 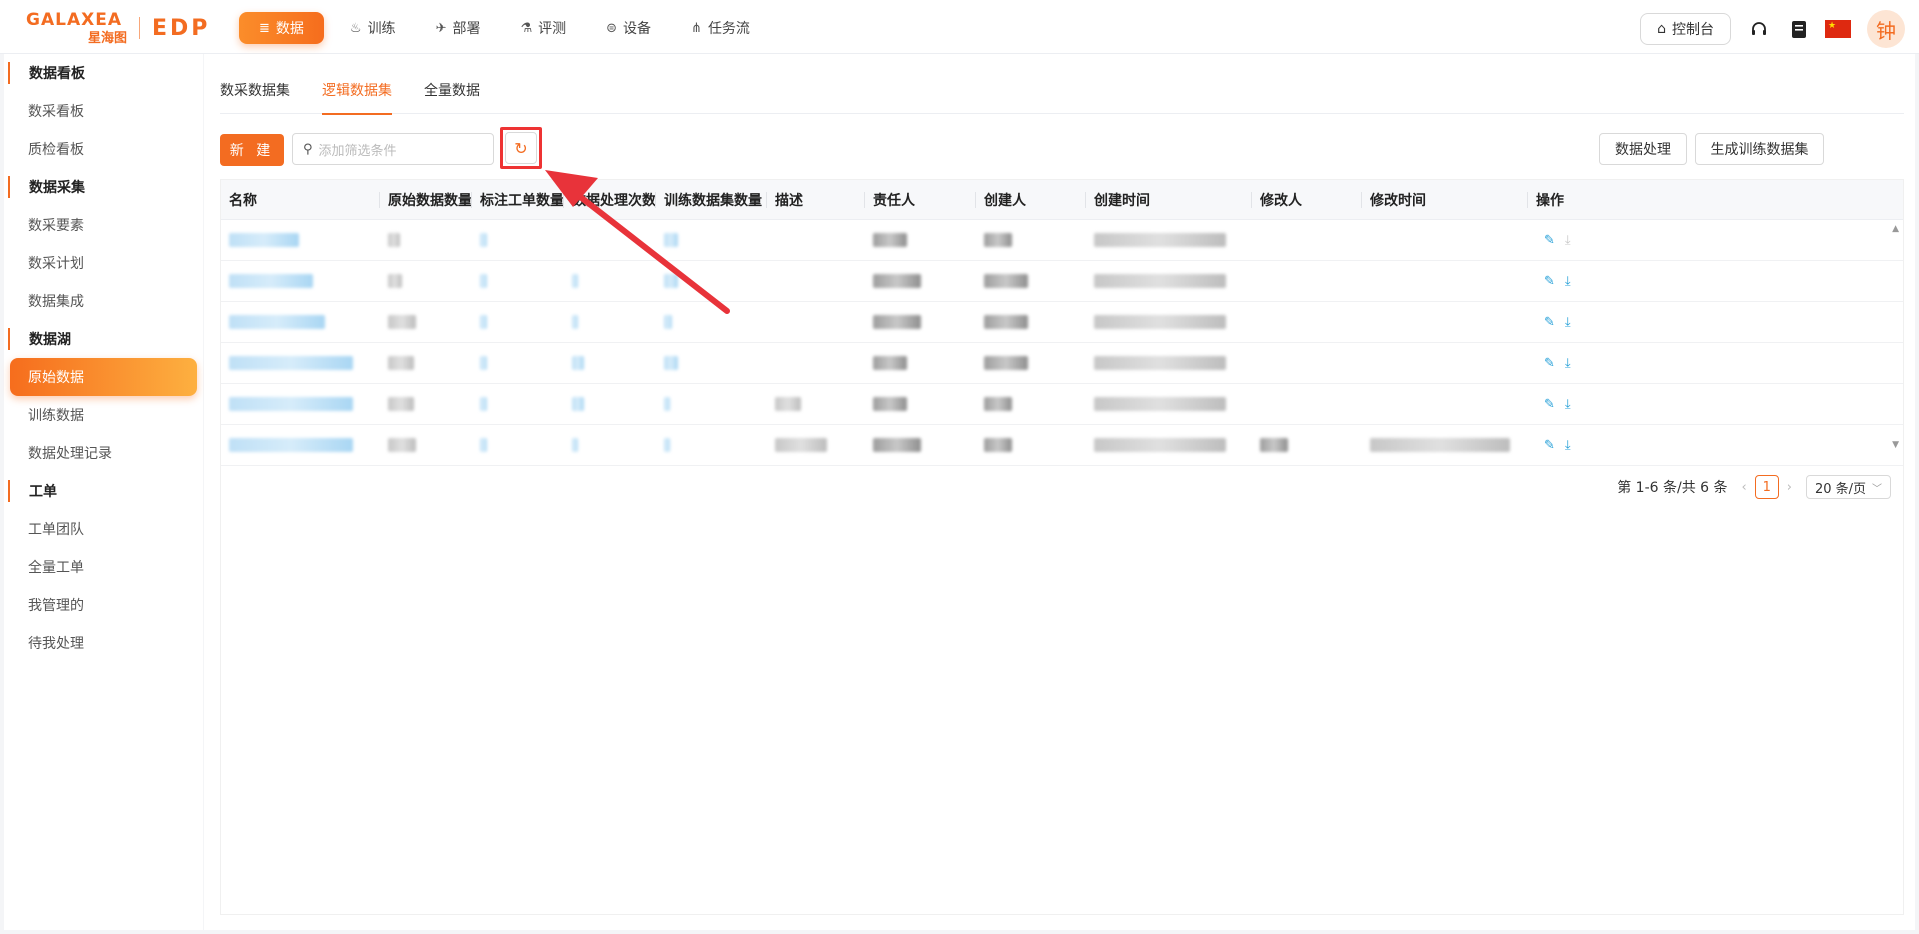 I want to click on main-nav: ≣ 数据 ♨ 训练 ✈ 部署 ⚗ 评测 ⊜ 设备 ⋔ 任务流, so click(x=507, y=28).